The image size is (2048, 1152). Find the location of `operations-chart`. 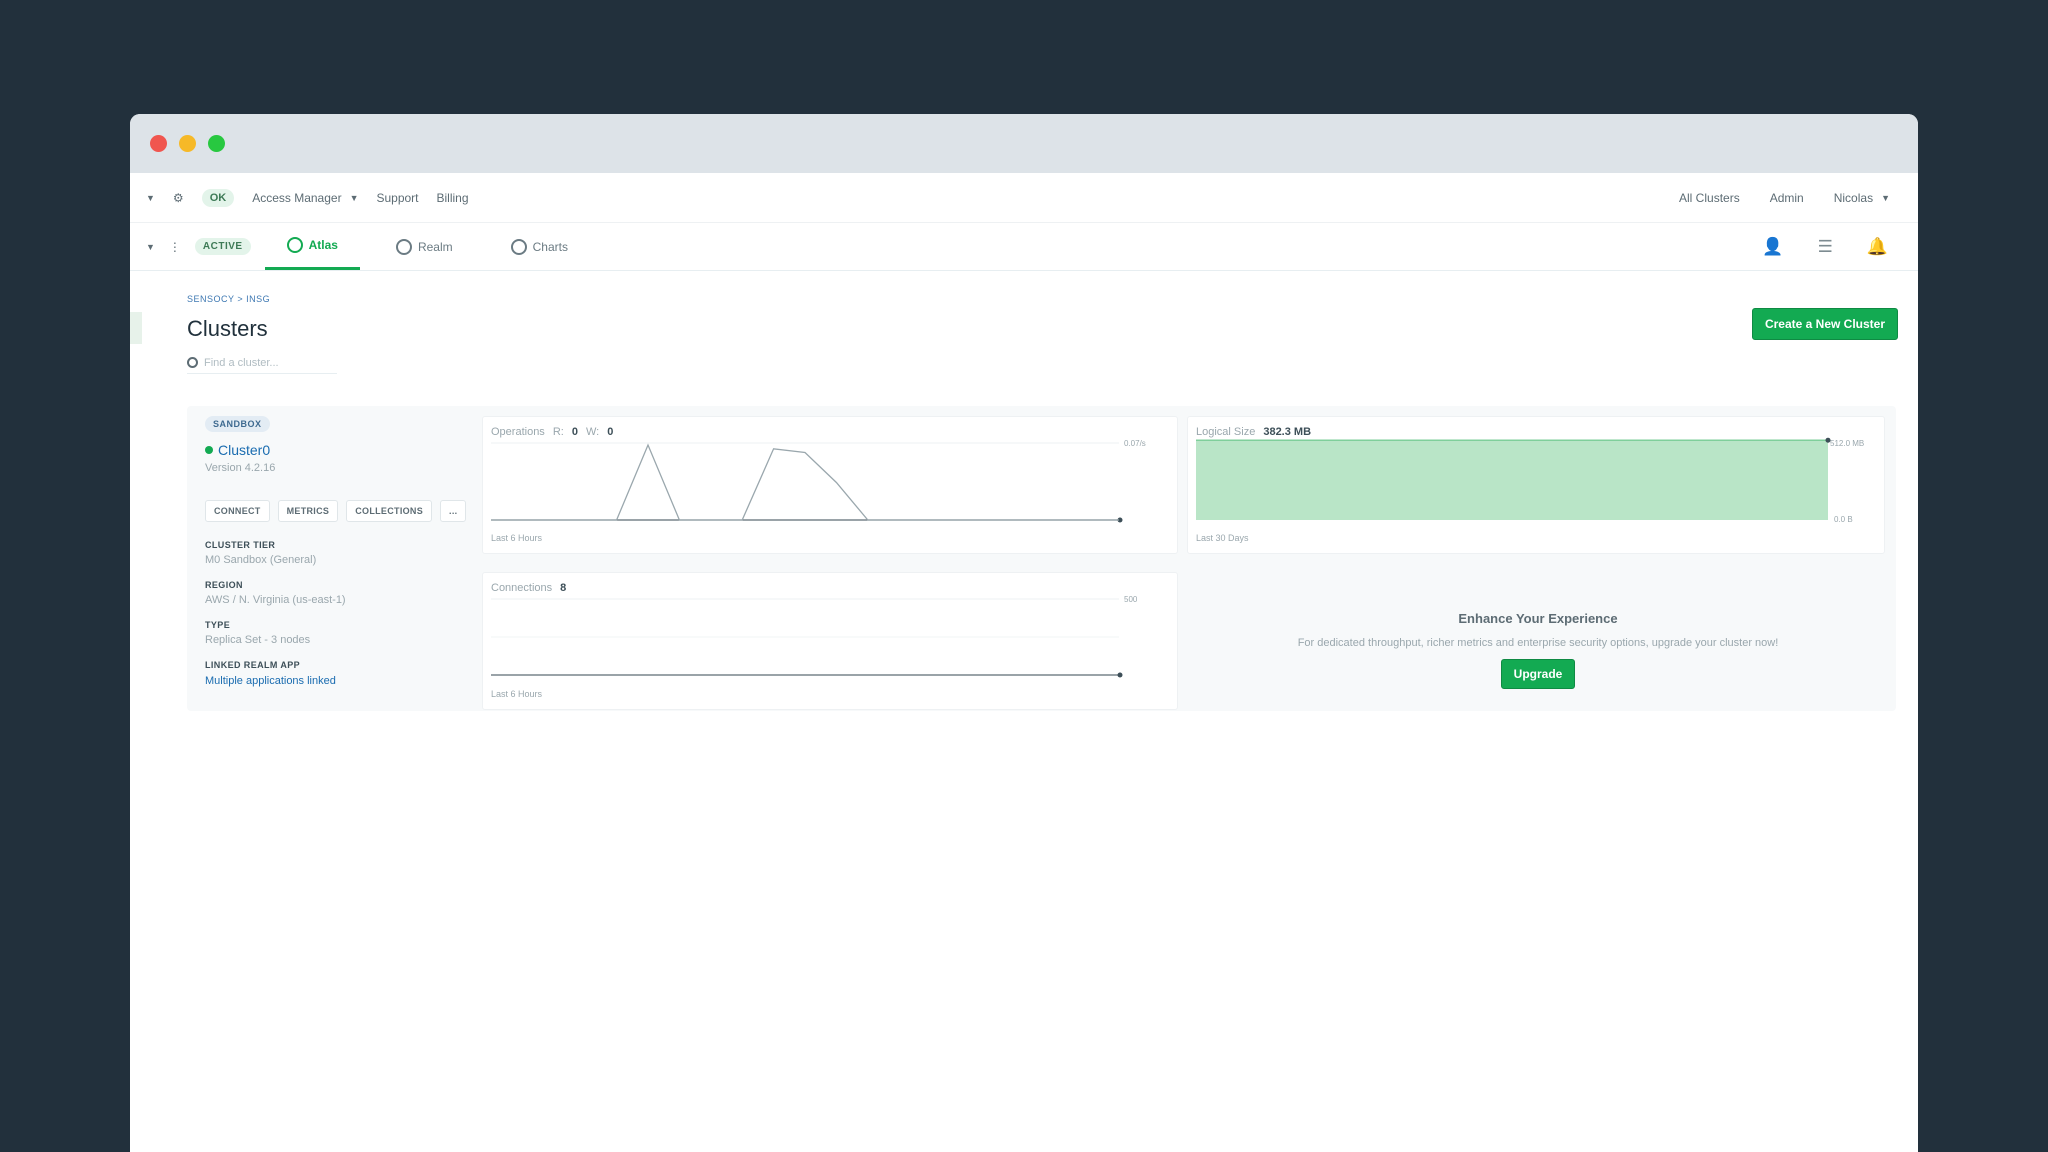

operations-chart is located at coordinates (807, 482).